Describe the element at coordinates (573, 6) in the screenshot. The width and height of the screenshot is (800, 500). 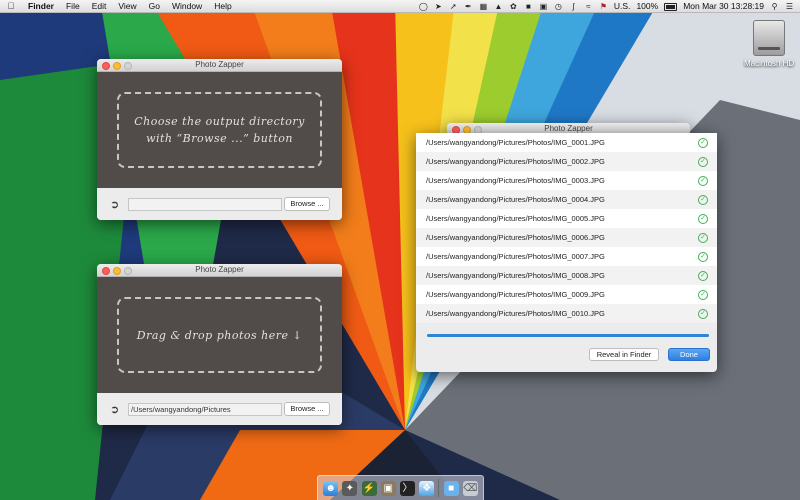
I see `bluetooth-icon: ∫` at that location.